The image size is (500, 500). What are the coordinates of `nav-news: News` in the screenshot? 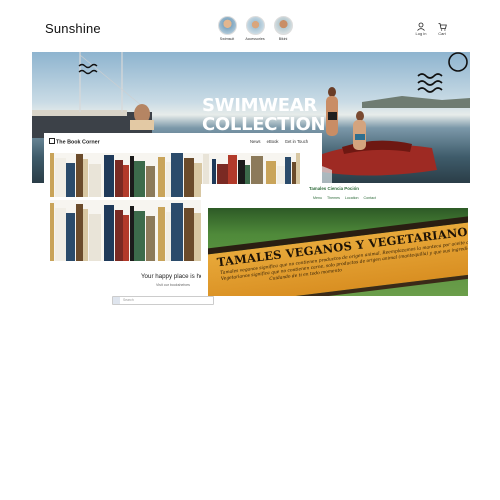 It's located at (255, 141).